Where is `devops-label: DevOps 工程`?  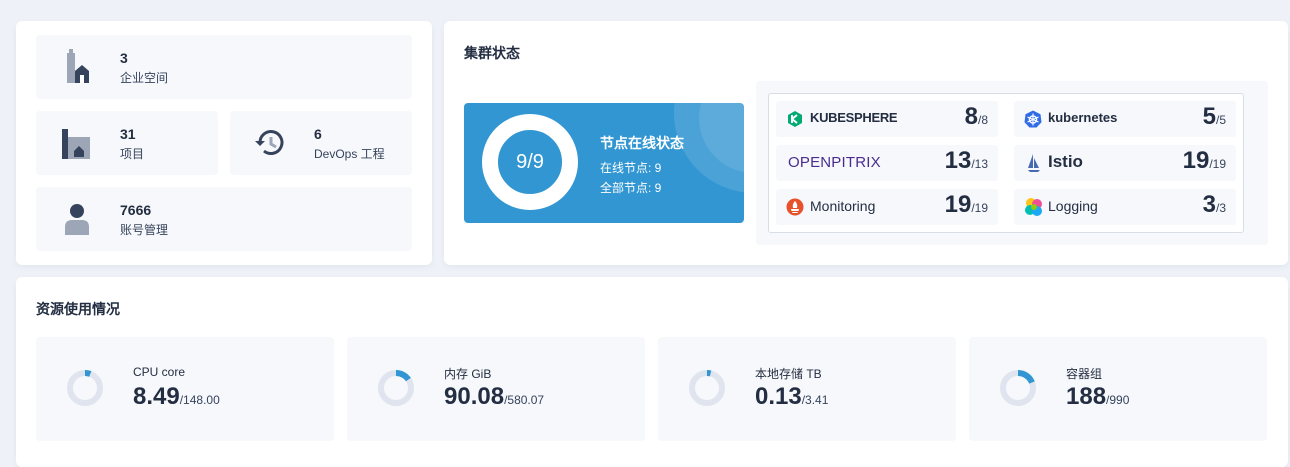
devops-label: DevOps 工程 is located at coordinates (349, 154).